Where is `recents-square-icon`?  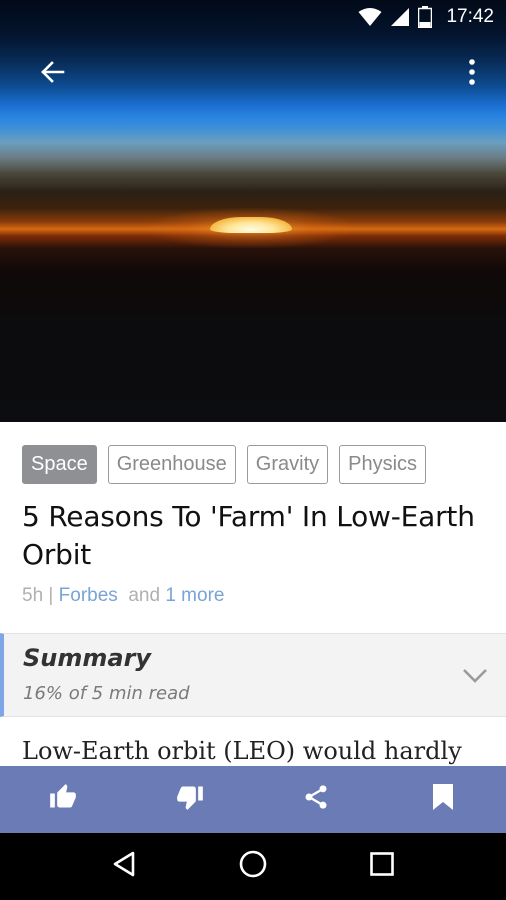 recents-square-icon is located at coordinates (382, 866).